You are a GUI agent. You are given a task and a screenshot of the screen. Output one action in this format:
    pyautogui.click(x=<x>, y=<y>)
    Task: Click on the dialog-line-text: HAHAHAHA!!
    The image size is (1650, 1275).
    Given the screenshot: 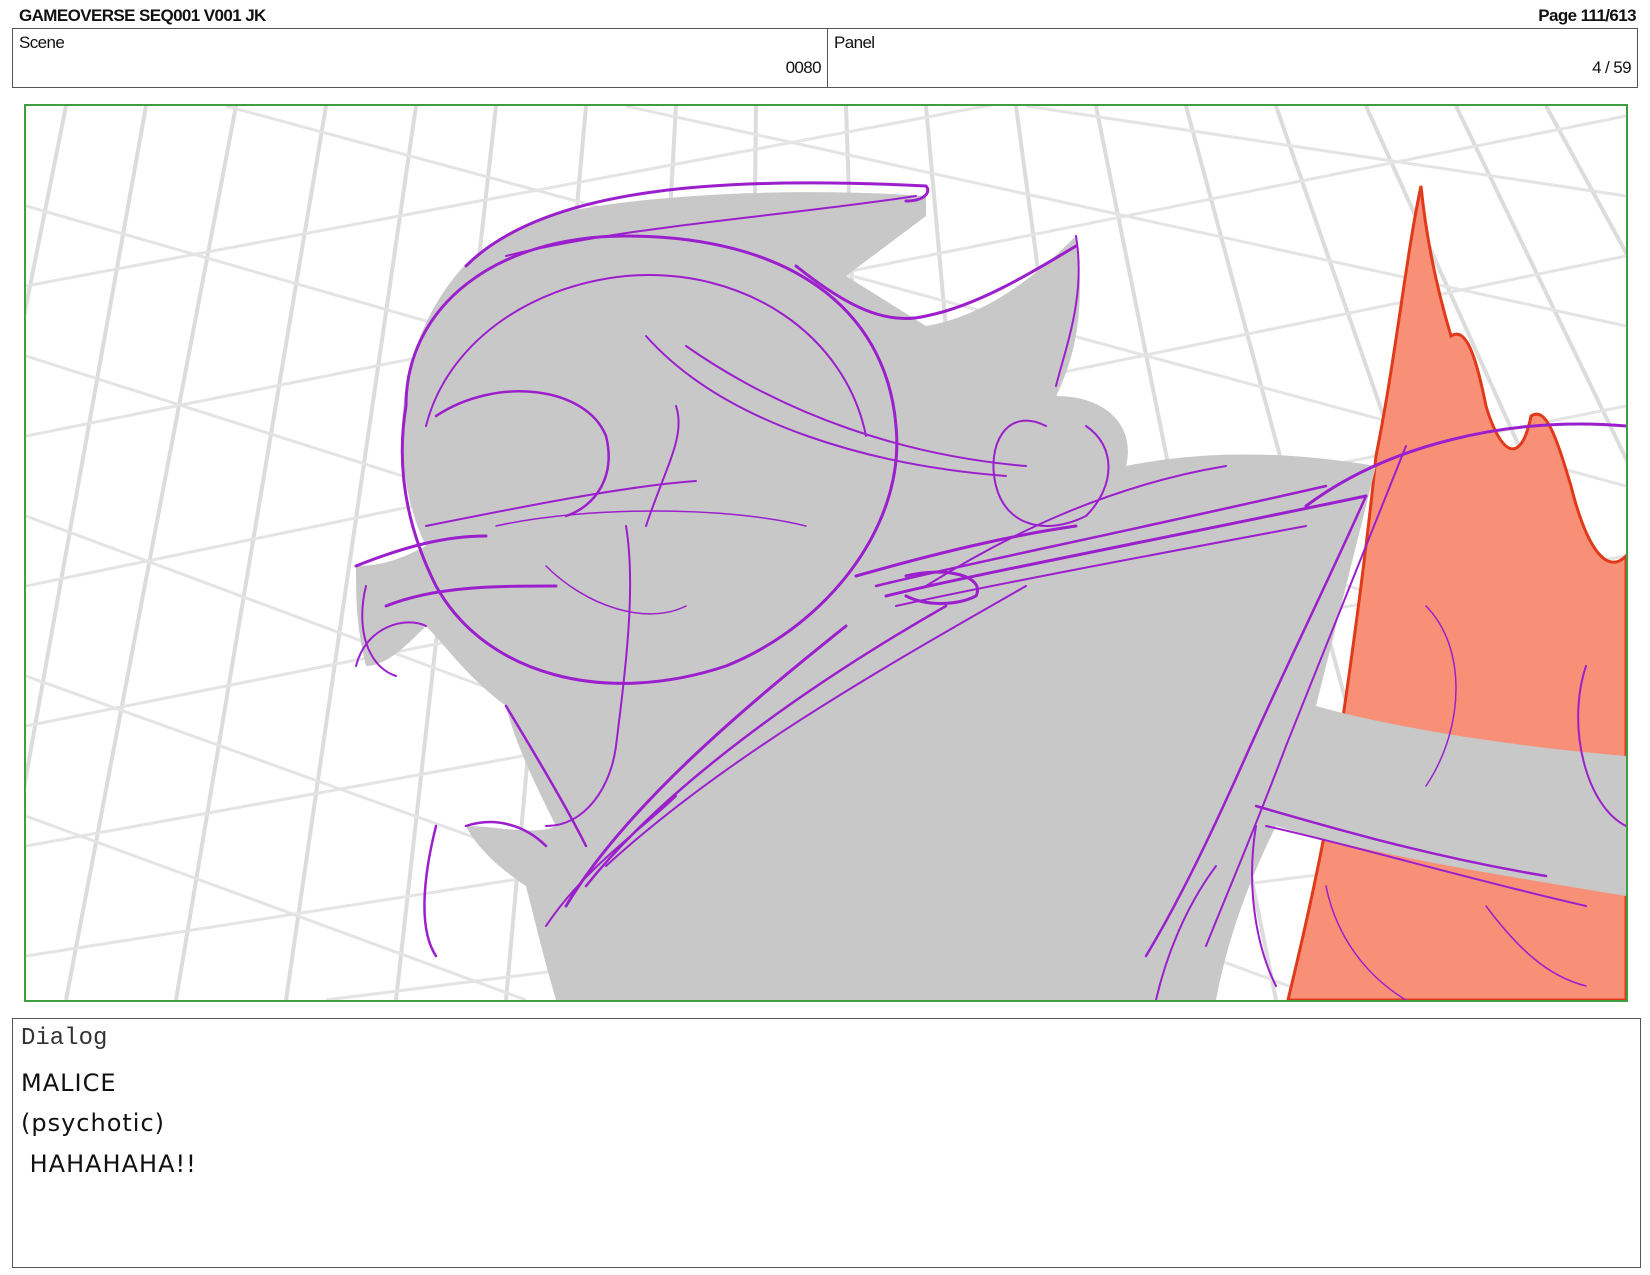 What is the action you would take?
    pyautogui.click(x=109, y=1164)
    